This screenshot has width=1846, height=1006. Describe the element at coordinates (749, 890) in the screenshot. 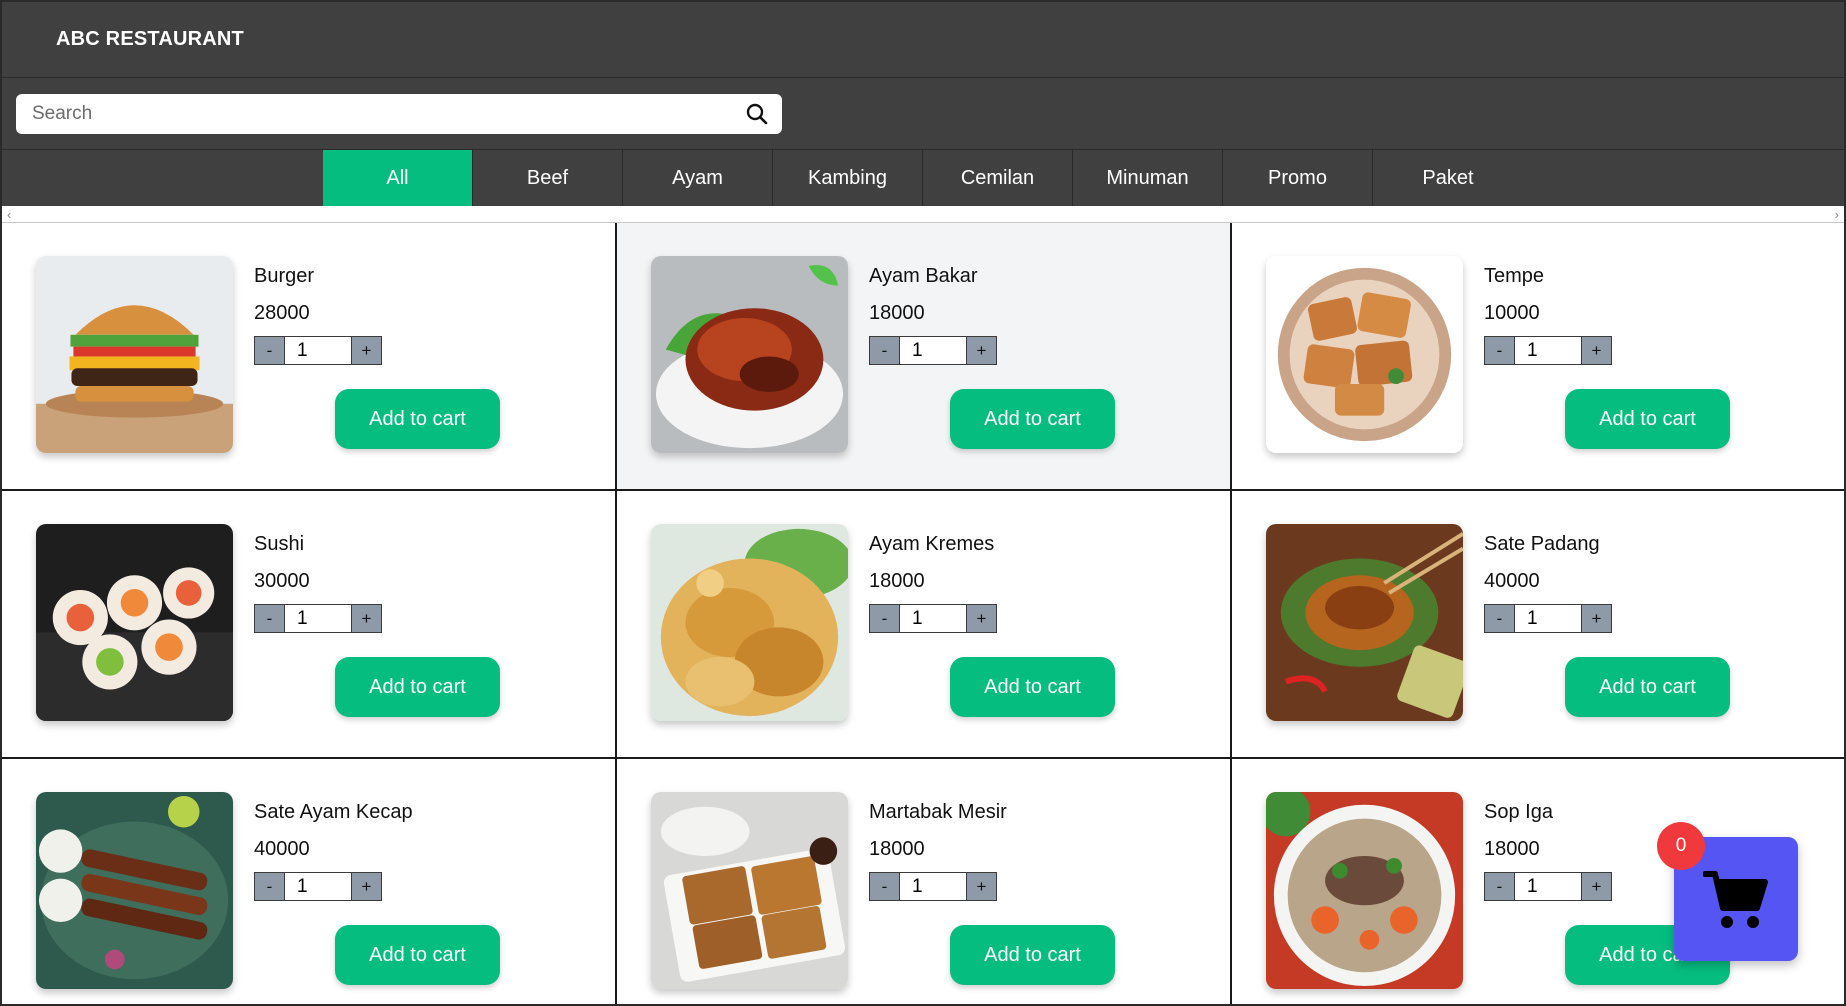

I see `martabak-image` at that location.